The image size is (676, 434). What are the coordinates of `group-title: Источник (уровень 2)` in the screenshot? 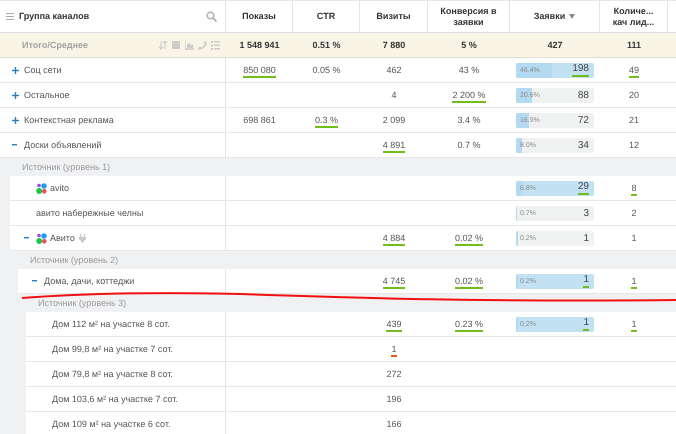 It's located at (74, 260).